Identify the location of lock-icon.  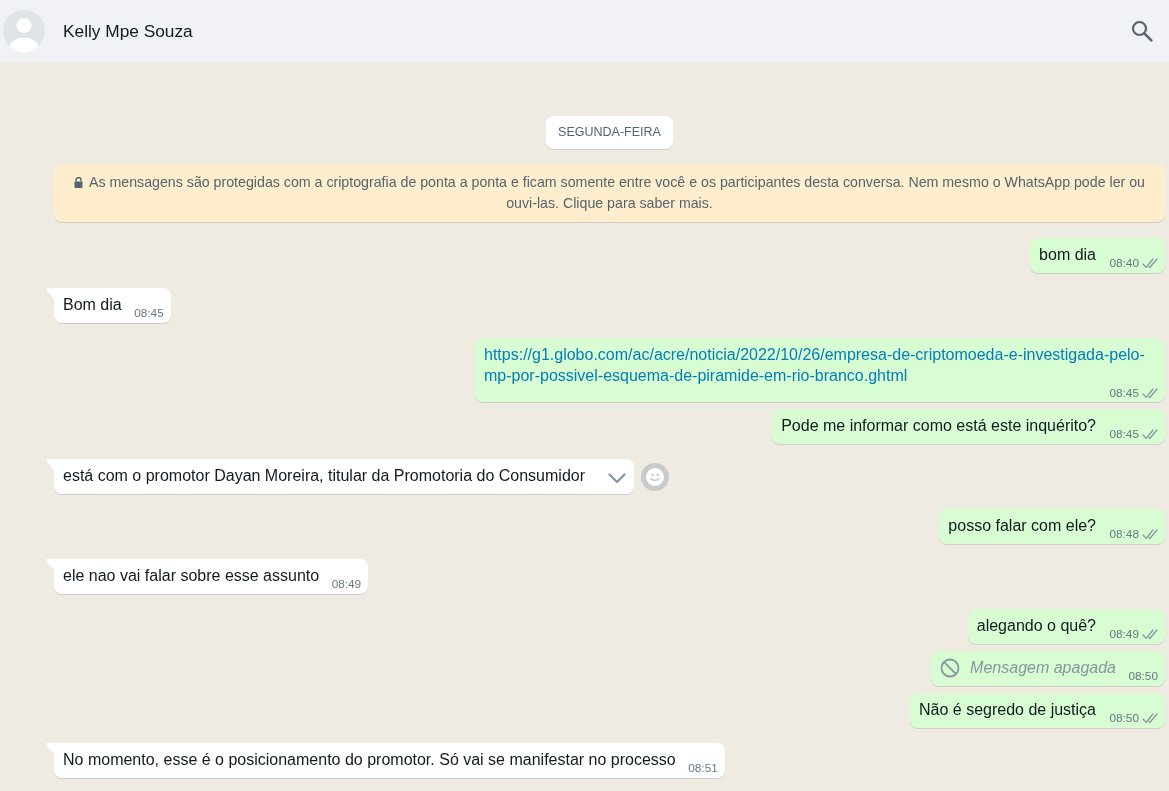
(78, 182).